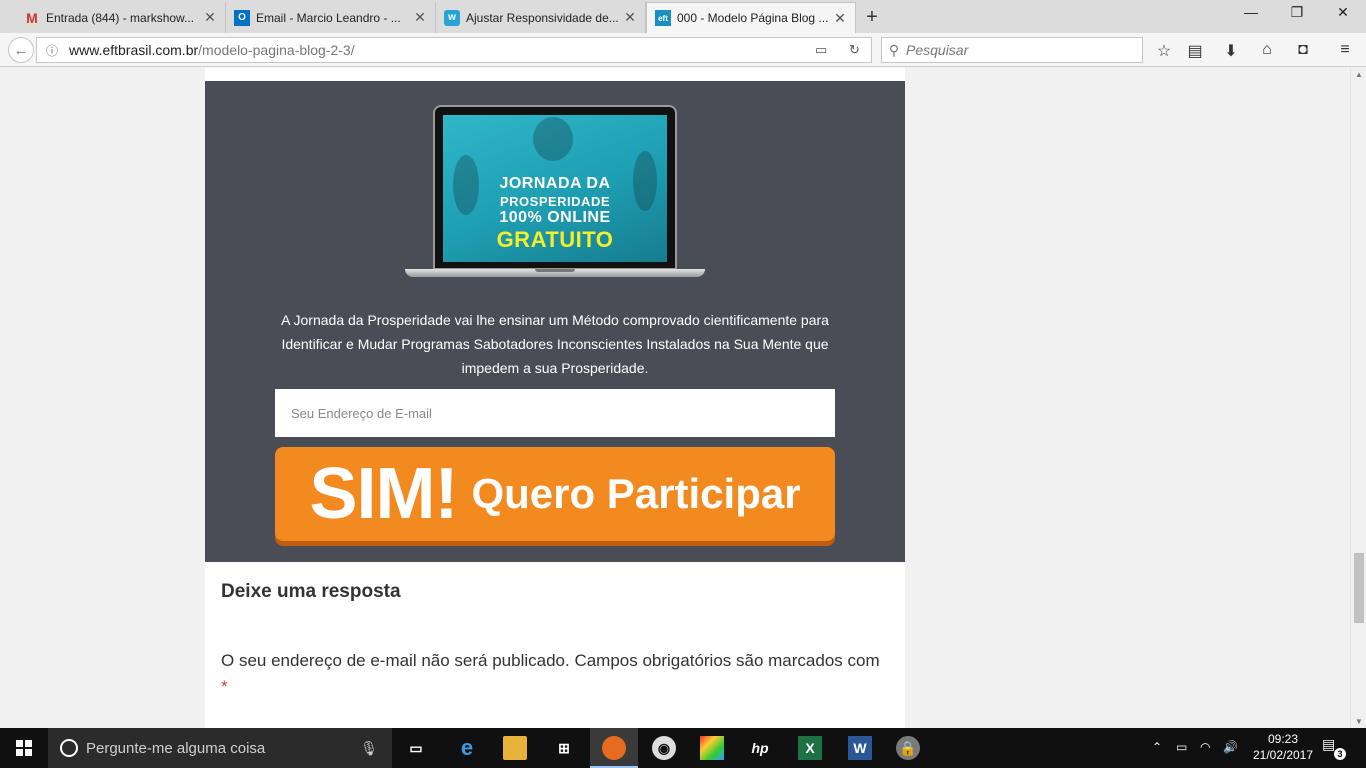  What do you see at coordinates (1164, 51) in the screenshot?
I see `bookmark-star-icon: ☆` at bounding box center [1164, 51].